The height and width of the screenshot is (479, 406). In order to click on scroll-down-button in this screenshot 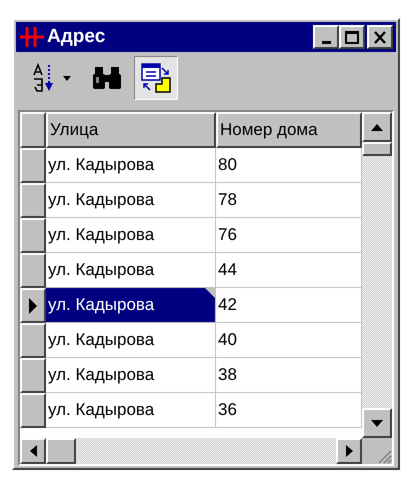, I will do `click(377, 423)`.